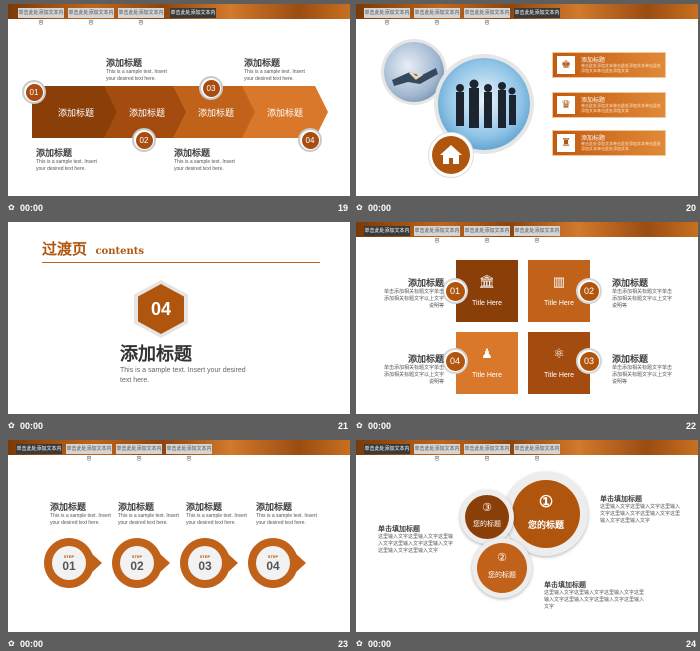 The height and width of the screenshot is (651, 700). Describe the element at coordinates (609, 105) in the screenshot. I see `info-box-2: ♛ 添加标题 单击此处添加文本单击此处添加文本单击此处添加文本单击此处添加文本` at that location.